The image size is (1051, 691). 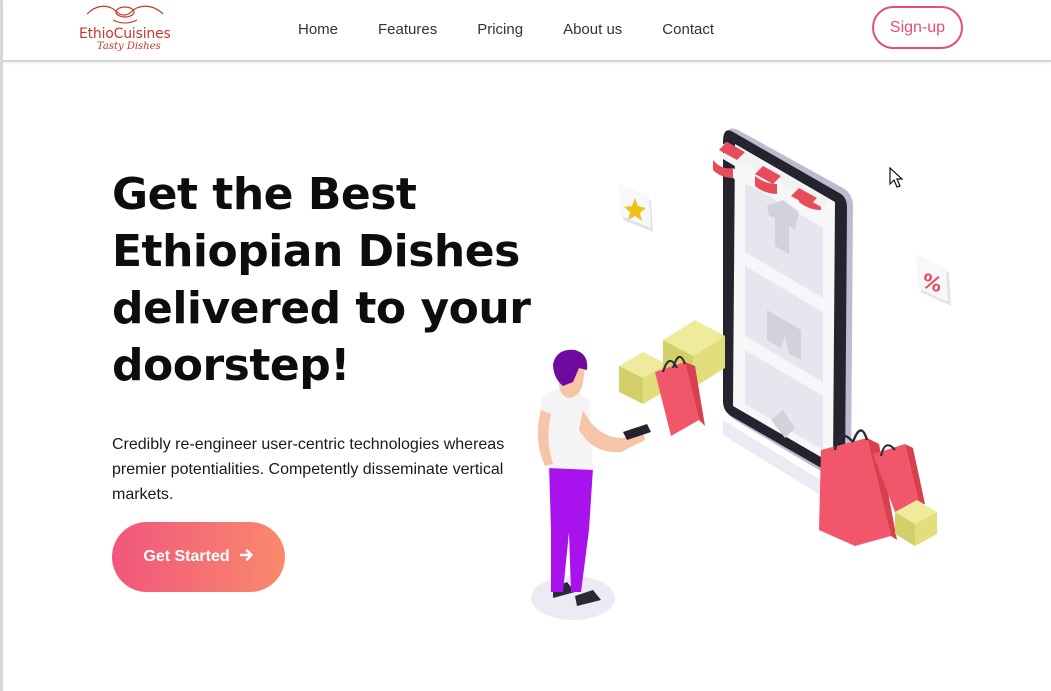 I want to click on brand-logo: EthioCuisines Tasty Dishes, so click(x=125, y=28).